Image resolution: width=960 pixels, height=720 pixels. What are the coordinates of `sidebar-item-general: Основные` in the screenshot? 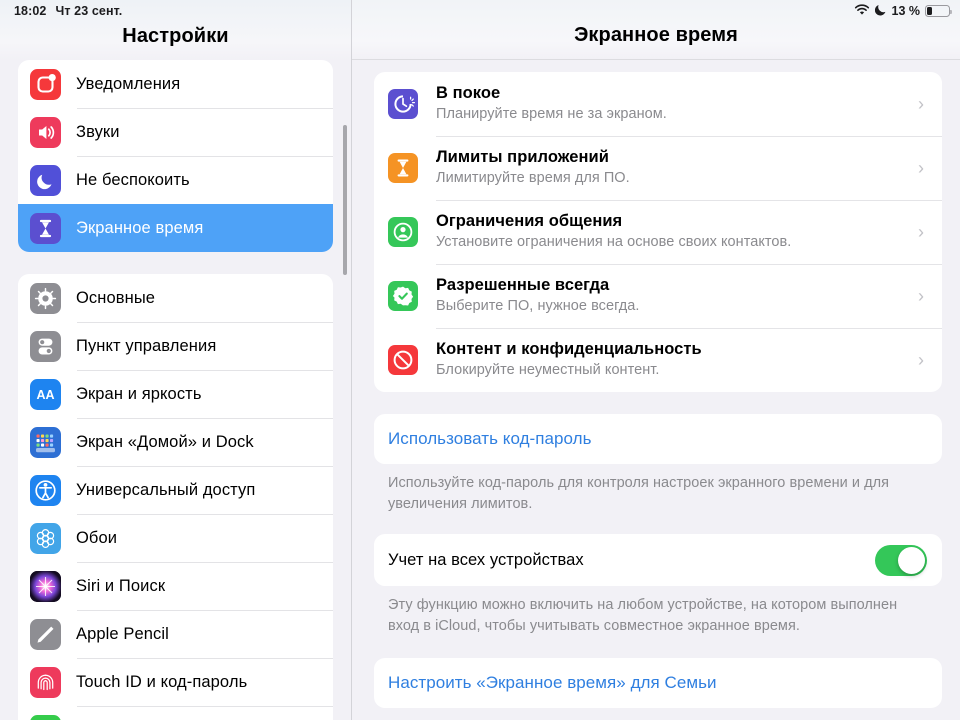 It's located at (175, 298).